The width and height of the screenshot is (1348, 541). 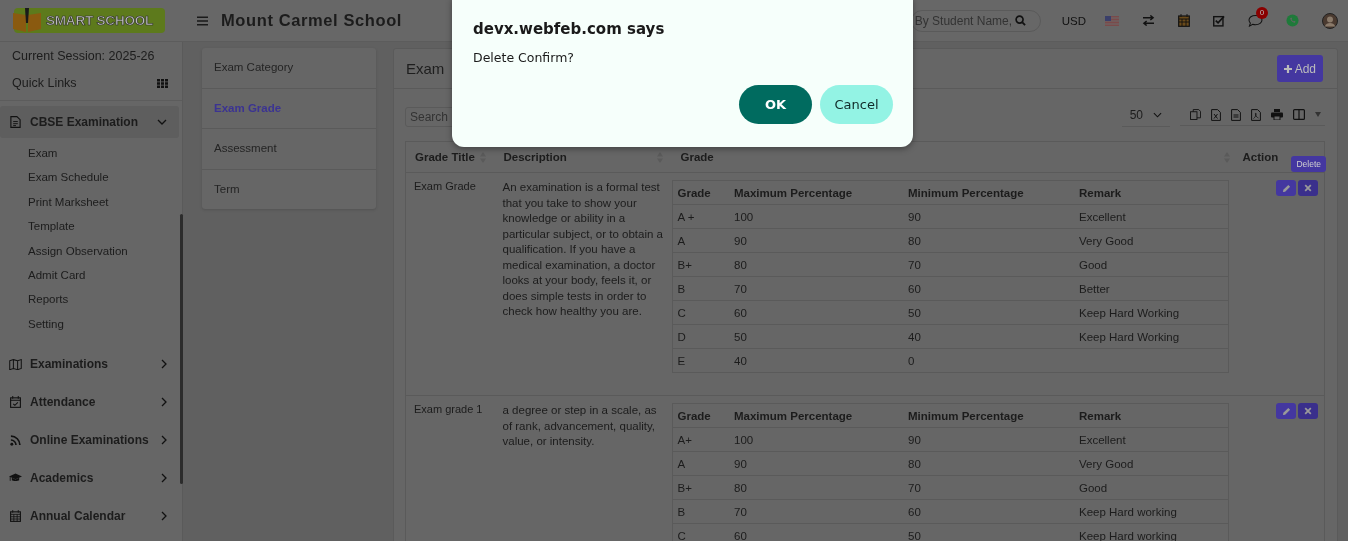 I want to click on column-header: Action, so click(x=1260, y=157).